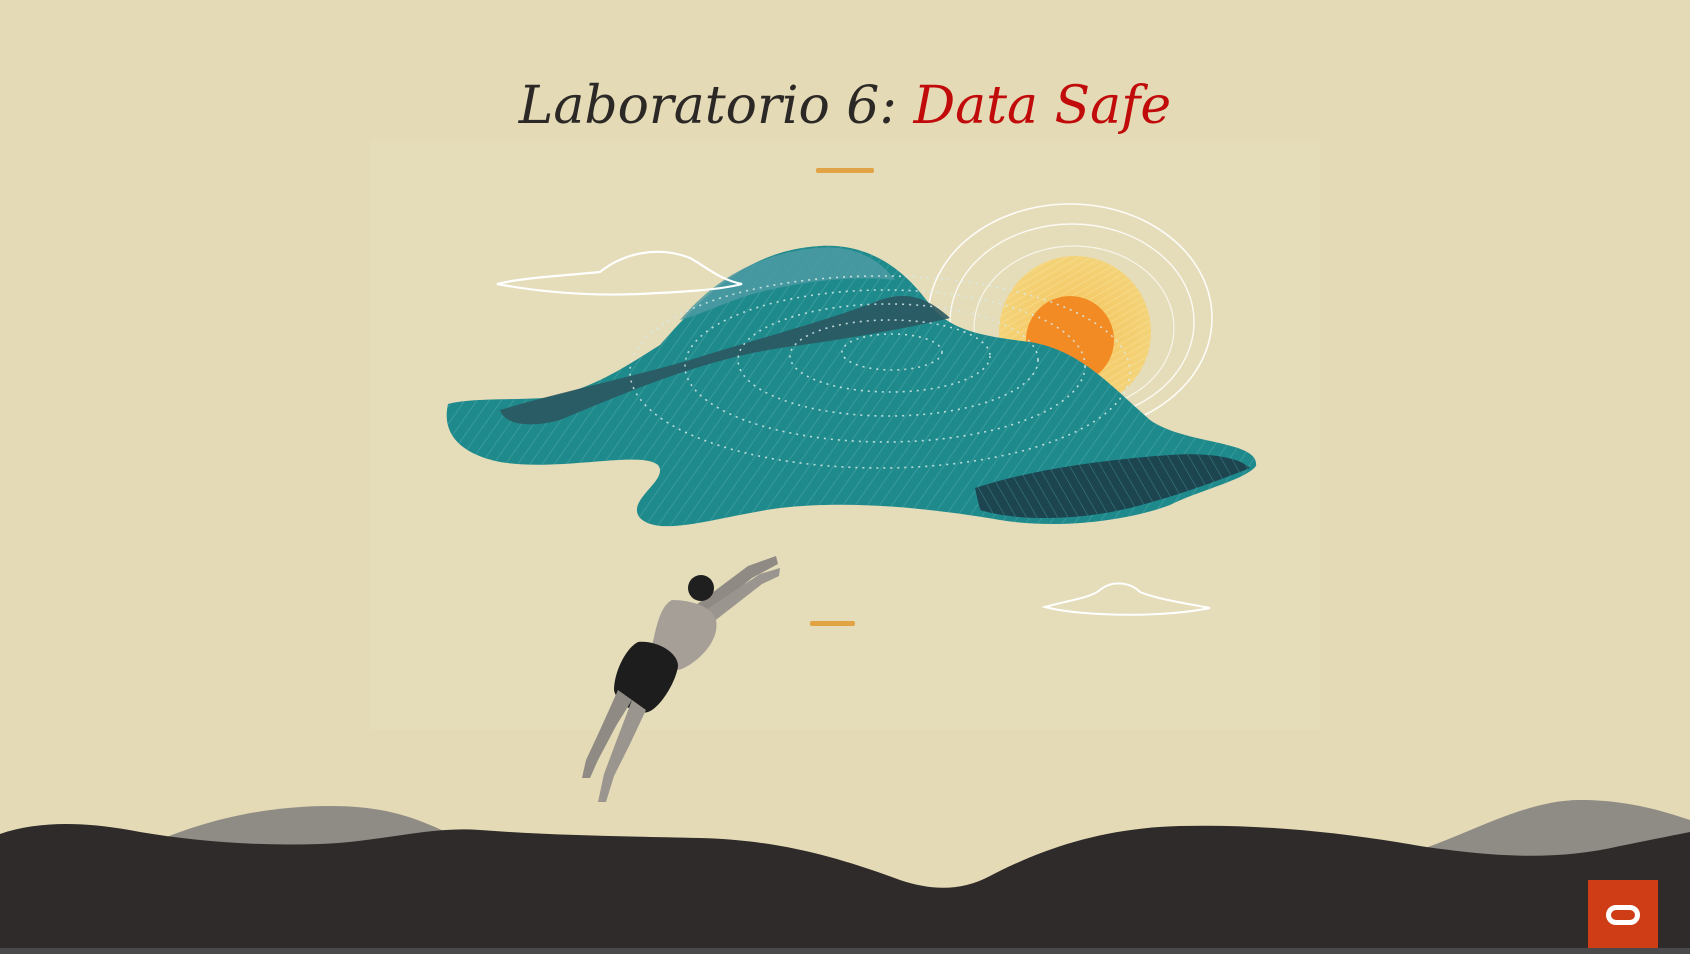  Describe the element at coordinates (716, 106) in the screenshot. I see `title-main: Laboratorio 6:` at that location.